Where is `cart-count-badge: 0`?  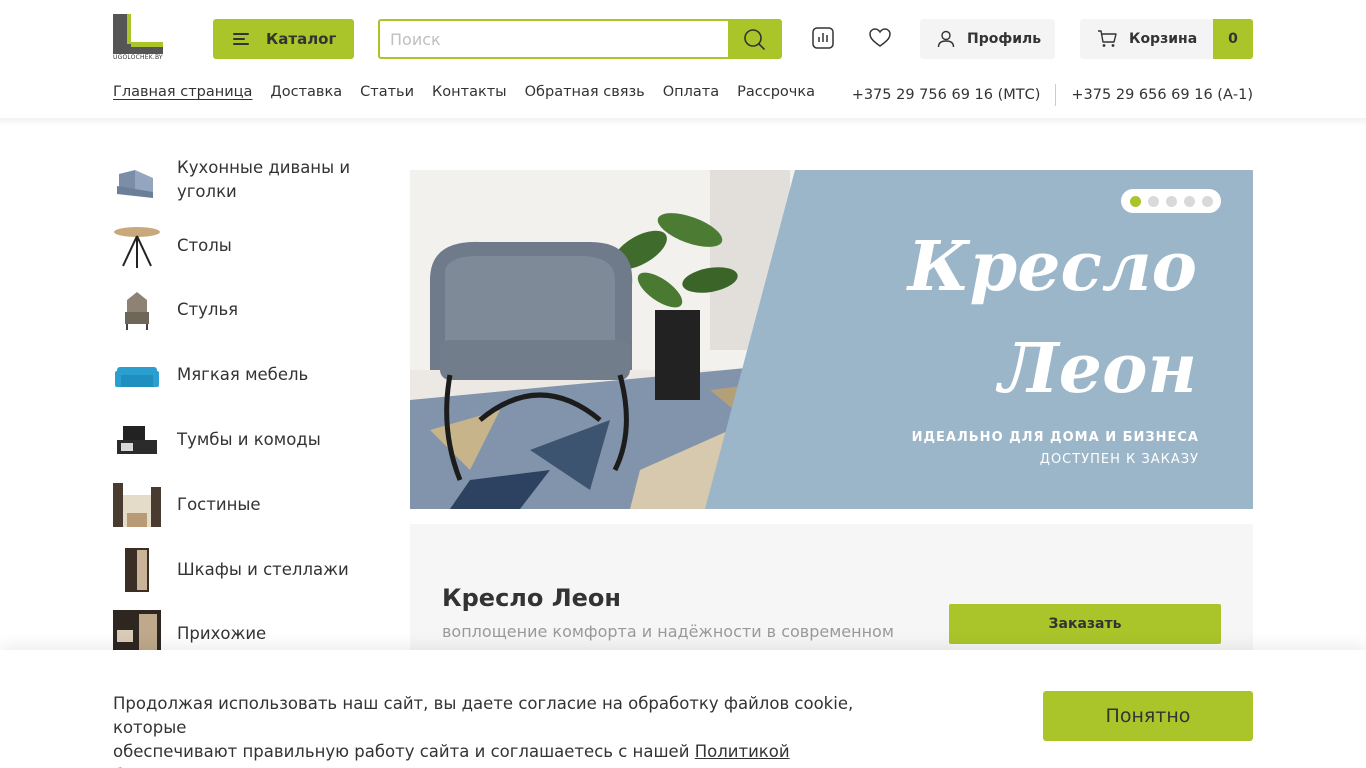
cart-count-badge: 0 is located at coordinates (1233, 39).